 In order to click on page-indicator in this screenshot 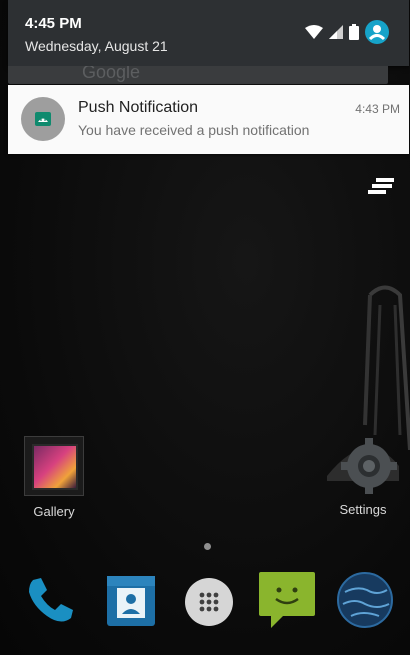, I will do `click(207, 546)`.